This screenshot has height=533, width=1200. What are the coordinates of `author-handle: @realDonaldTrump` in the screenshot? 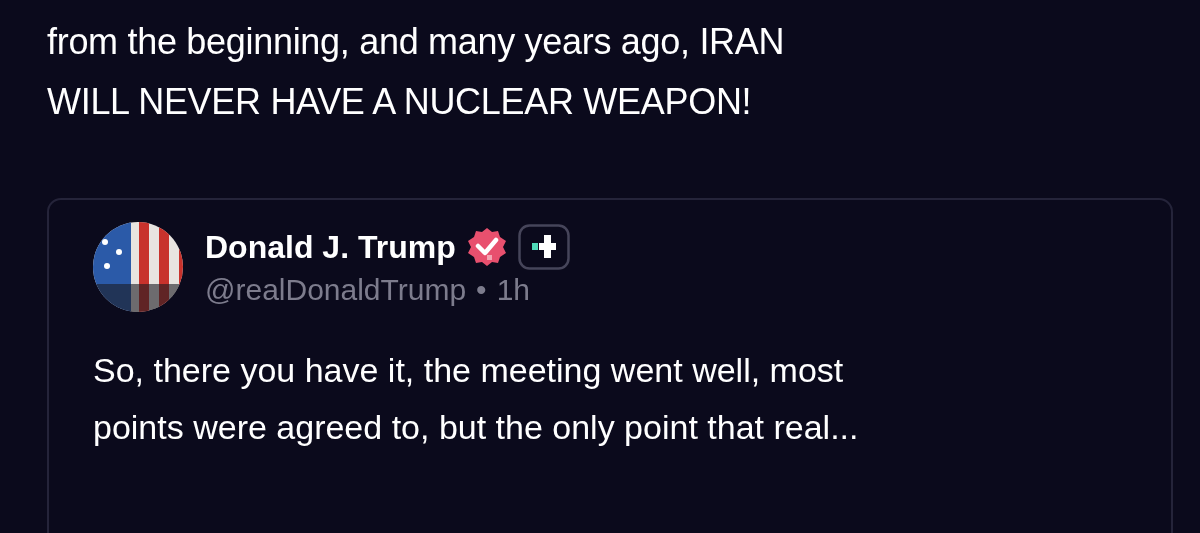 It's located at (336, 290).